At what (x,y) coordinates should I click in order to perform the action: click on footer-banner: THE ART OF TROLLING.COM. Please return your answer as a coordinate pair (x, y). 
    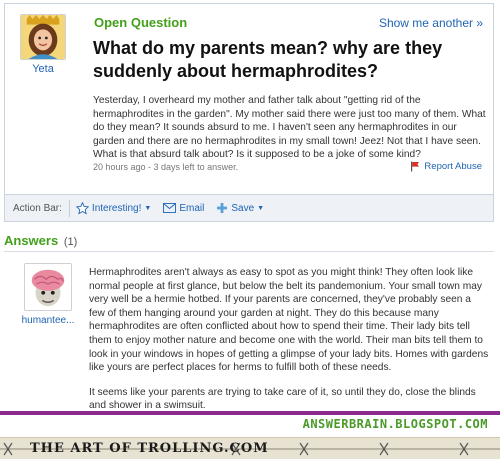
    Looking at the image, I should click on (250, 448).